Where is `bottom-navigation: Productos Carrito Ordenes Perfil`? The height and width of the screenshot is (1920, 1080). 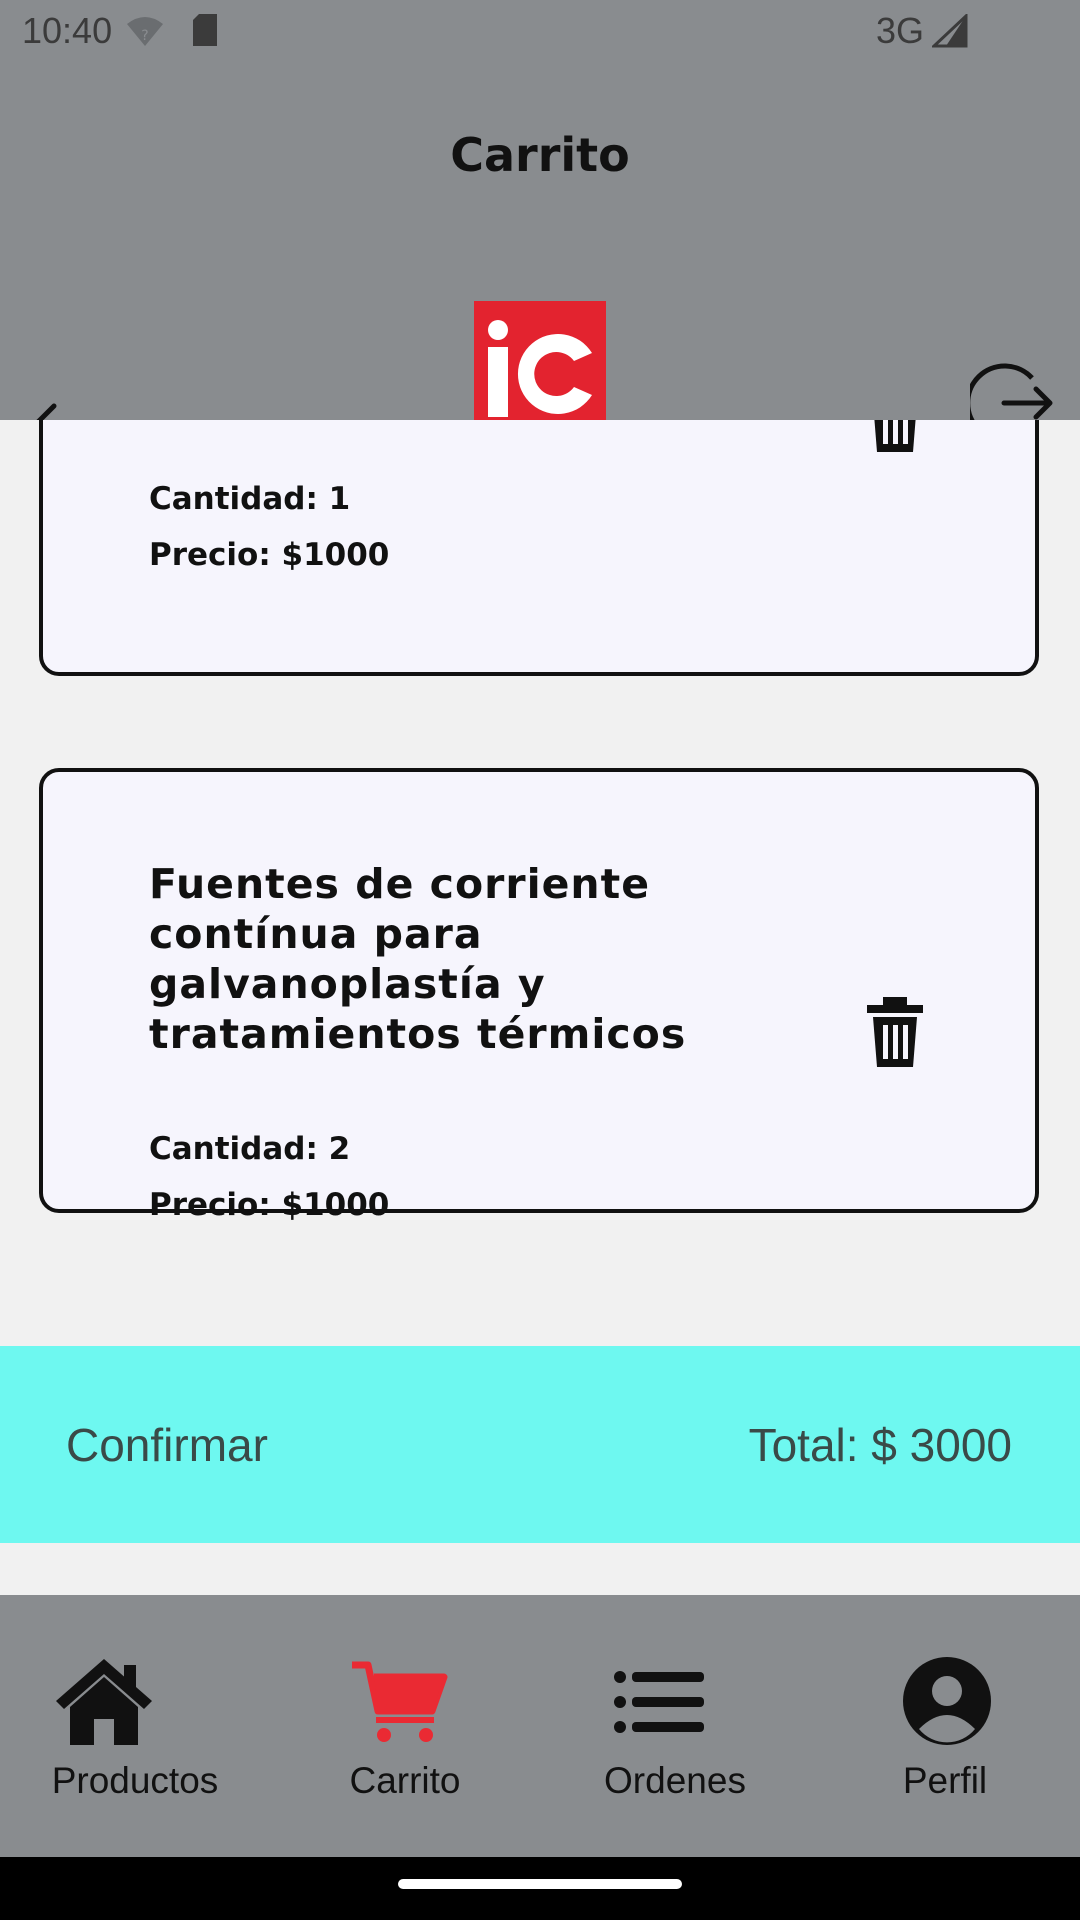 bottom-navigation: Productos Carrito Ordenes Perfil is located at coordinates (540, 1726).